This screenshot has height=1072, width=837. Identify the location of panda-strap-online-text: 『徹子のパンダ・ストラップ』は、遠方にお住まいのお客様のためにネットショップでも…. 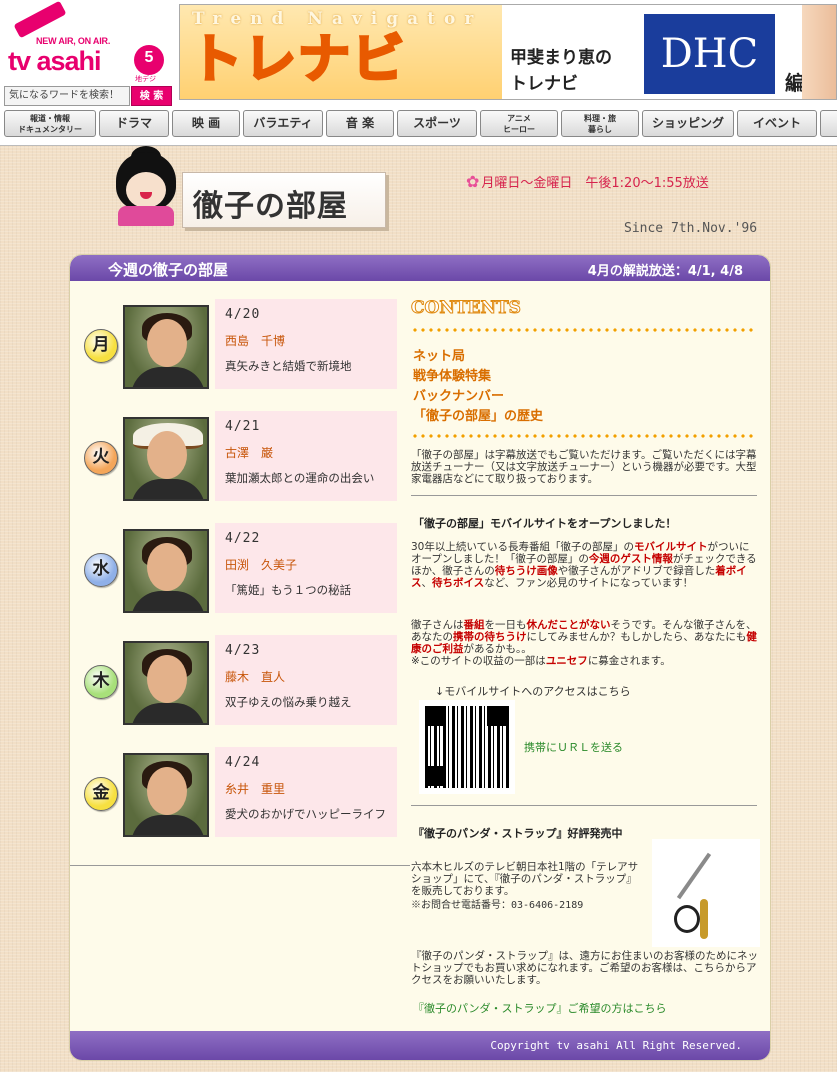
(585, 968).